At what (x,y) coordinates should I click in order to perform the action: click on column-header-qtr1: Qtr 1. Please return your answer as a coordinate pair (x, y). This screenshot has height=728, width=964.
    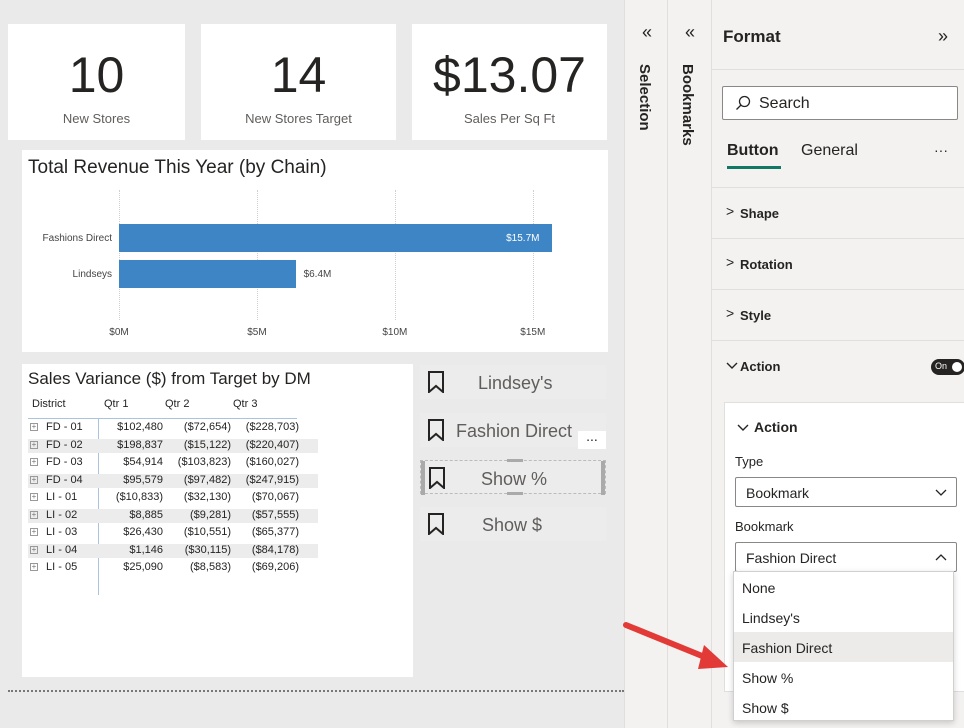
    Looking at the image, I should click on (116, 404).